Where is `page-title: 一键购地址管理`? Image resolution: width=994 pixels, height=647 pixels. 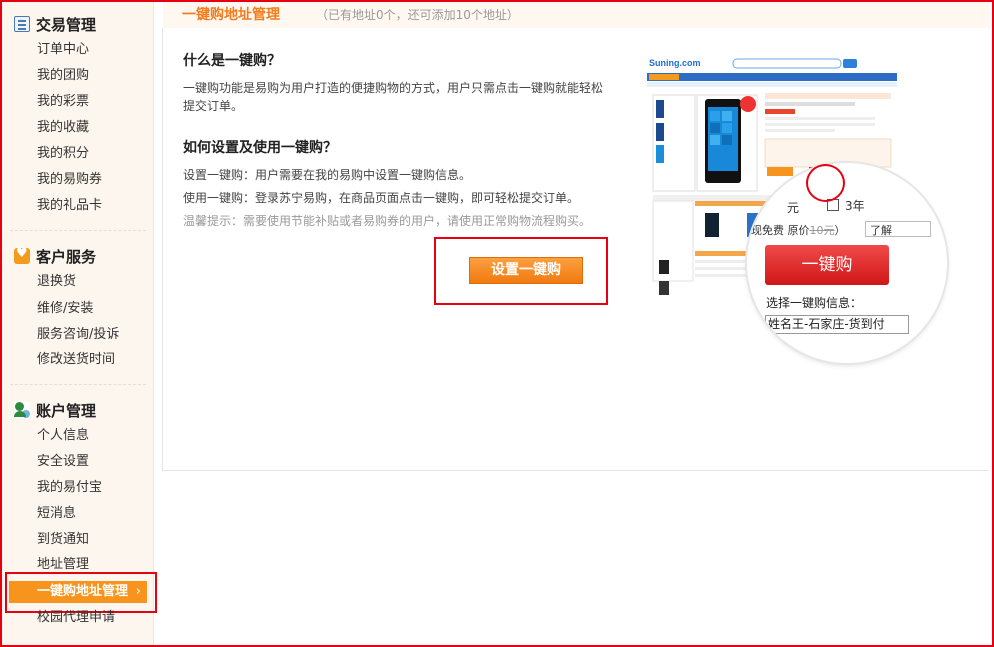 page-title: 一键购地址管理 is located at coordinates (231, 15).